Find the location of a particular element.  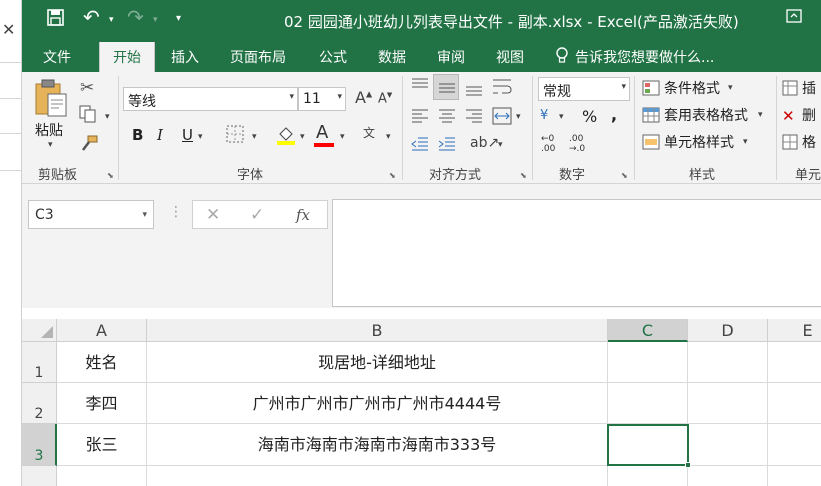

font-size-box: 11 ▾ is located at coordinates (322, 99).